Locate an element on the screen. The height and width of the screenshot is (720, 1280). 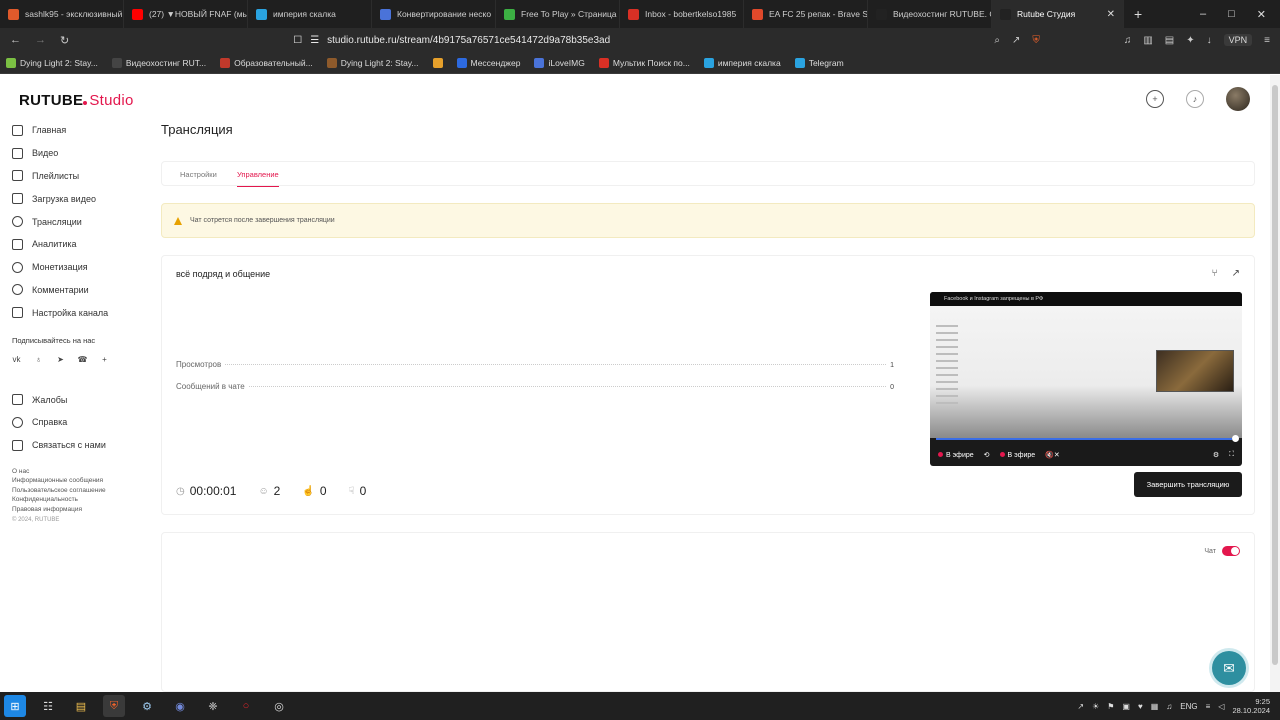
page-scrollbar is located at coordinates (1275, 383).